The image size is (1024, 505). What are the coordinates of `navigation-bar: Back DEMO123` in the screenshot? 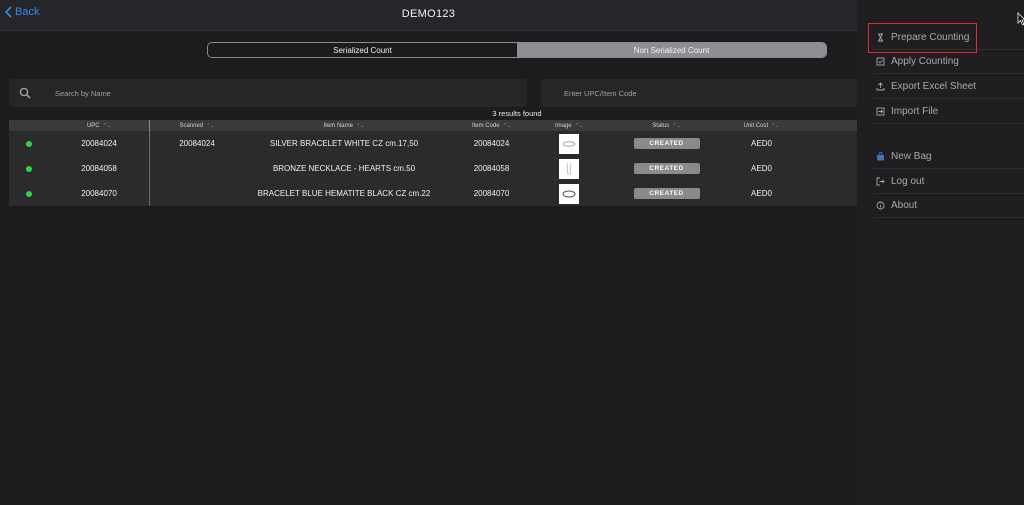 It's located at (428, 15).